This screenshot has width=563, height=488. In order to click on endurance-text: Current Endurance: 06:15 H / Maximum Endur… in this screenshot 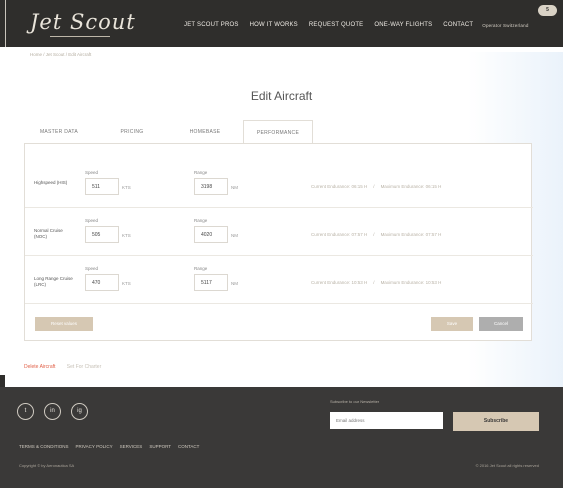, I will do `click(376, 186)`.